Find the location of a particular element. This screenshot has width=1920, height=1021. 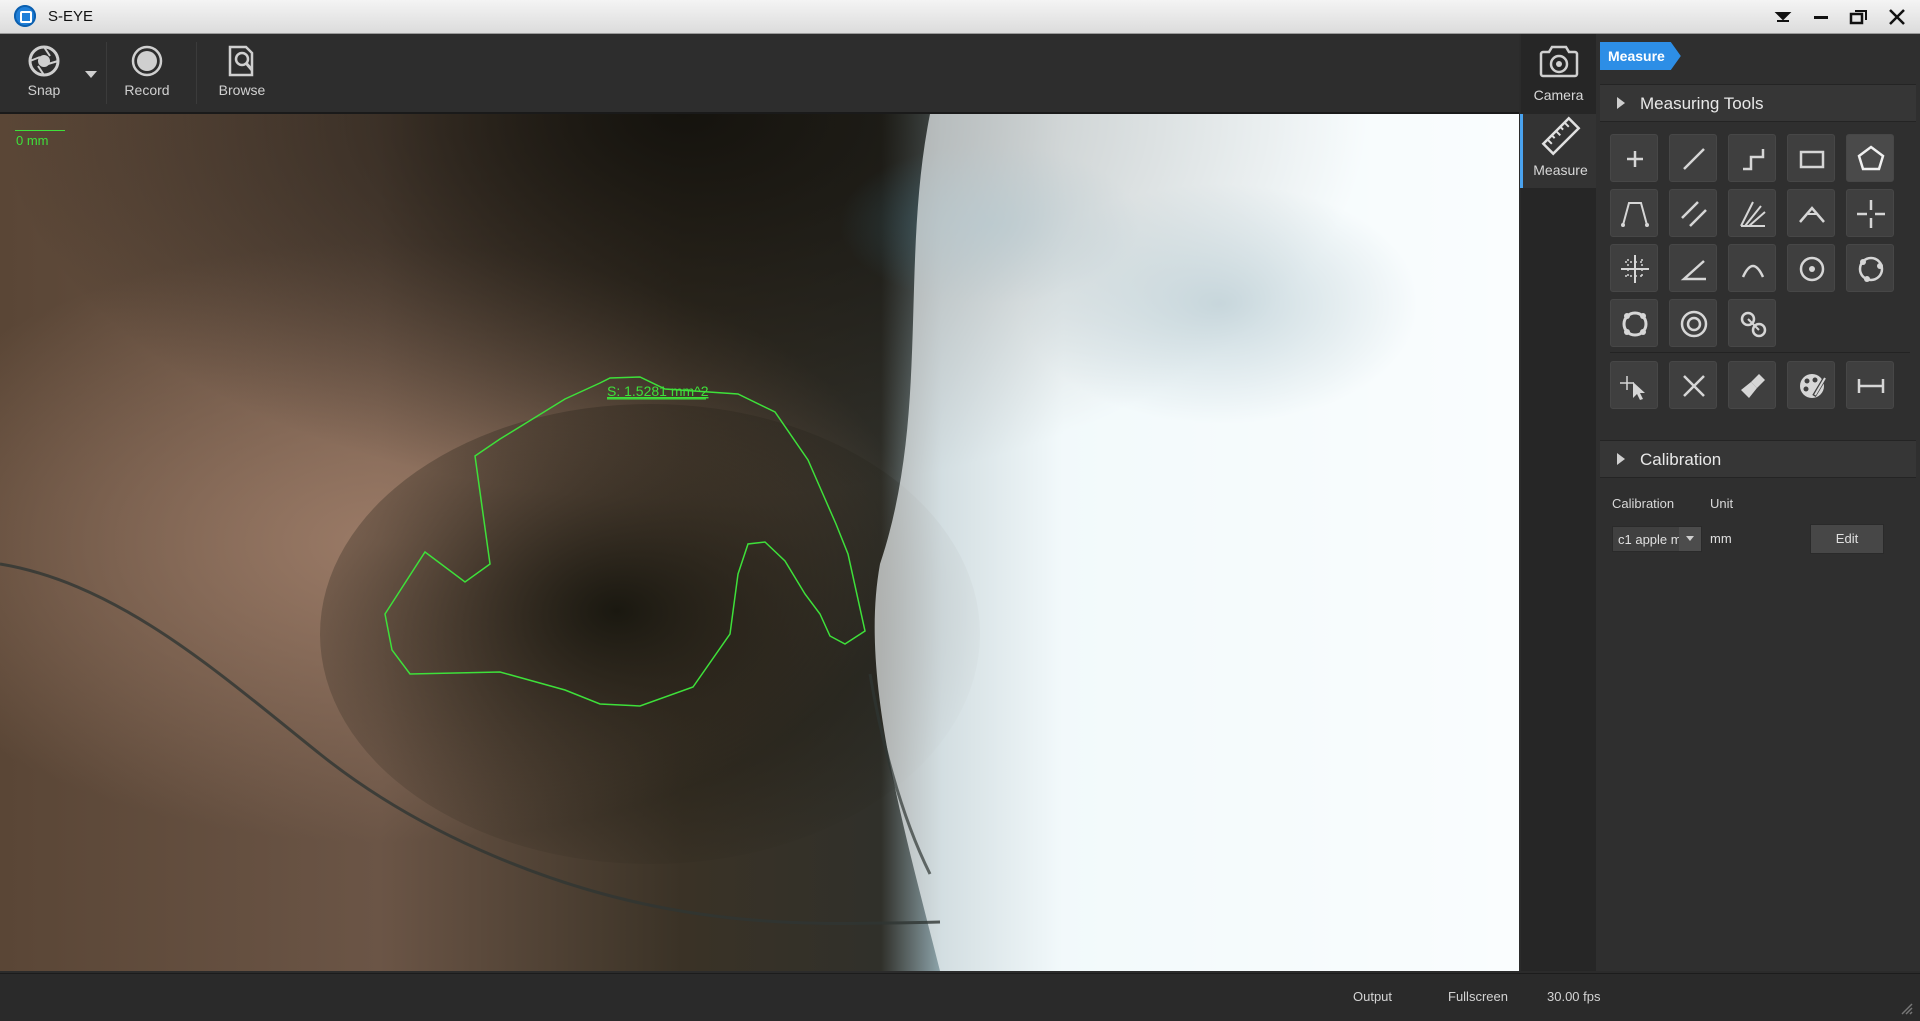

fullscreen-button: Fullscreen is located at coordinates (1478, 996).